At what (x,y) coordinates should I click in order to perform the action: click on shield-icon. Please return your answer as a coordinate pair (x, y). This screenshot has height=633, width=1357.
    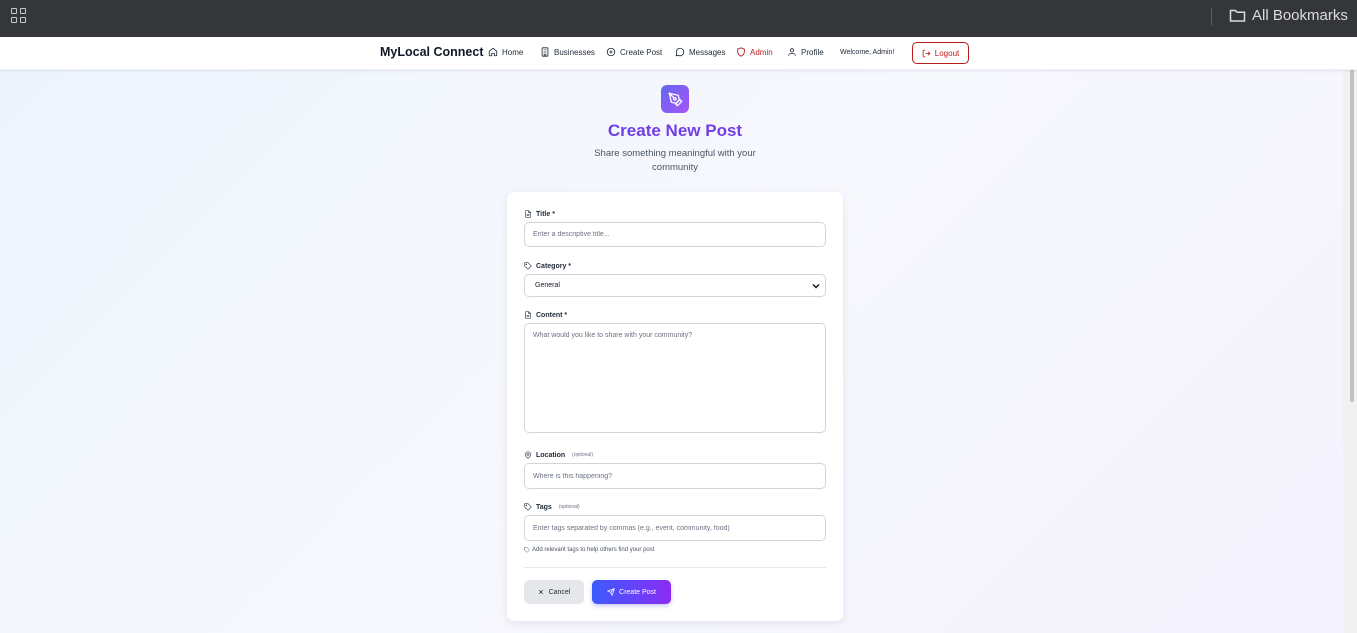
    Looking at the image, I should click on (741, 52).